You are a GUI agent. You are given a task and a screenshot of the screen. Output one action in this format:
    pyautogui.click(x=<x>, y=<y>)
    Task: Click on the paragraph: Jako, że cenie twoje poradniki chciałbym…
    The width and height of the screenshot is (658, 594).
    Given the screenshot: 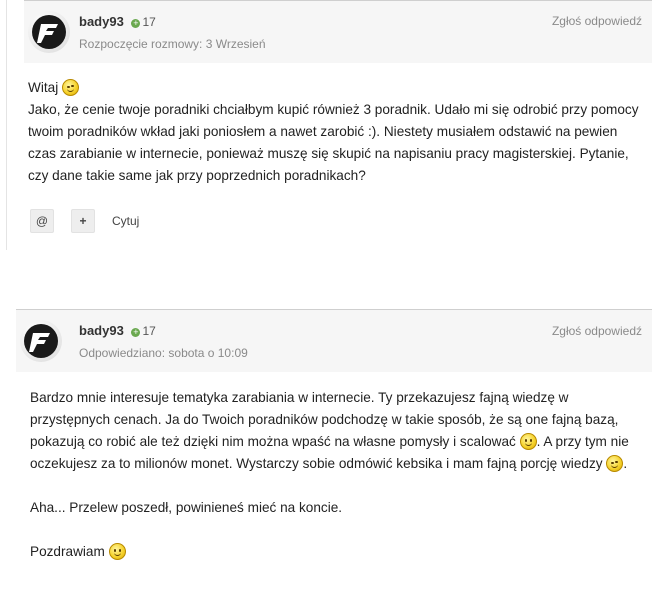 What is the action you would take?
    pyautogui.click(x=333, y=142)
    